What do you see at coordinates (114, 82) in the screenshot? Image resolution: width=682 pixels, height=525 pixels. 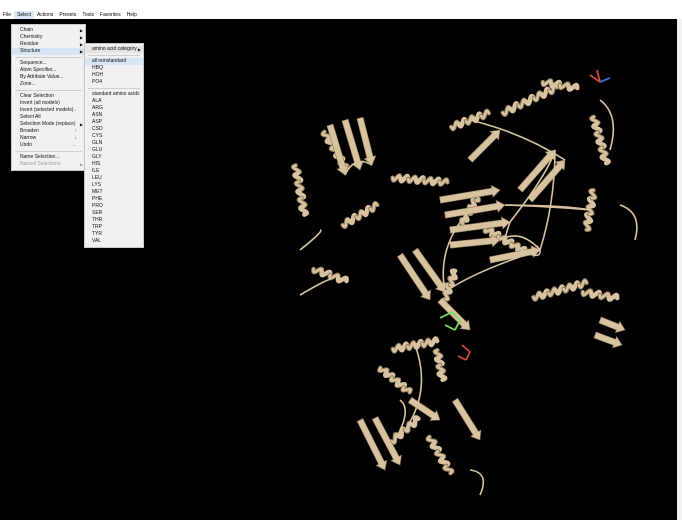 I see `structure-item-po4: PO4` at bounding box center [114, 82].